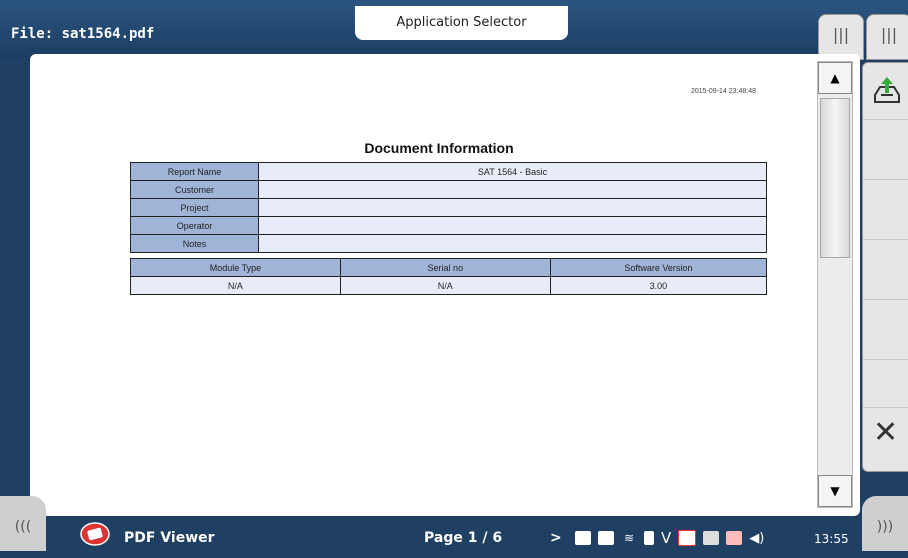 This screenshot has height=558, width=908. Describe the element at coordinates (194, 171) in the screenshot. I see `info-label: Report Name` at that location.